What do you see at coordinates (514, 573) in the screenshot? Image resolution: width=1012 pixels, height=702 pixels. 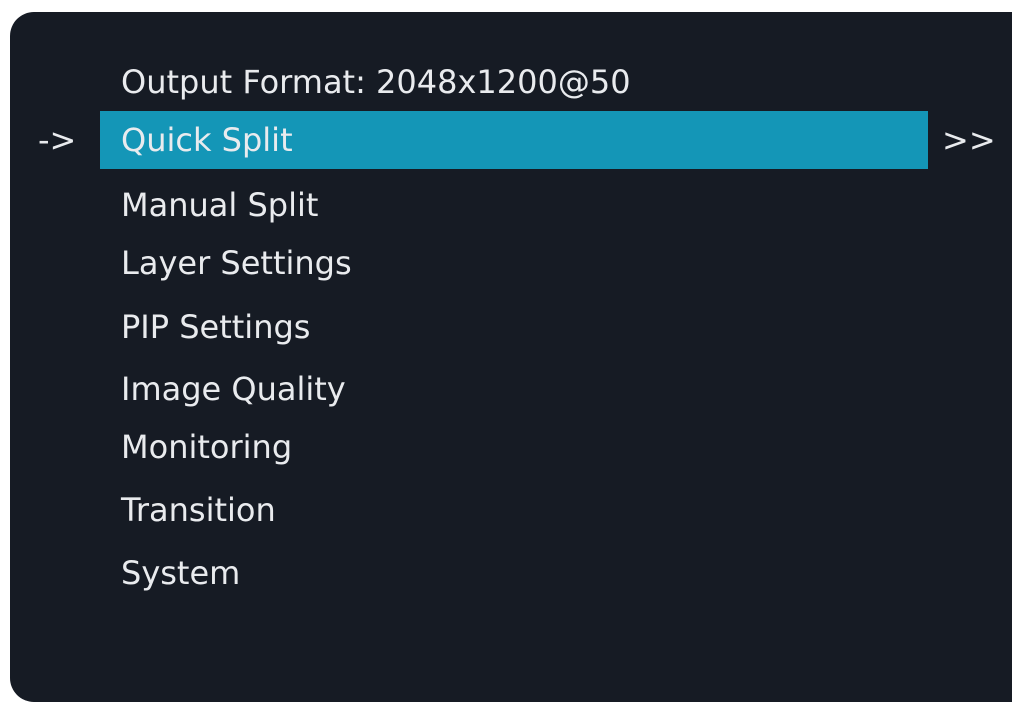 I see `menu-item-system: System` at bounding box center [514, 573].